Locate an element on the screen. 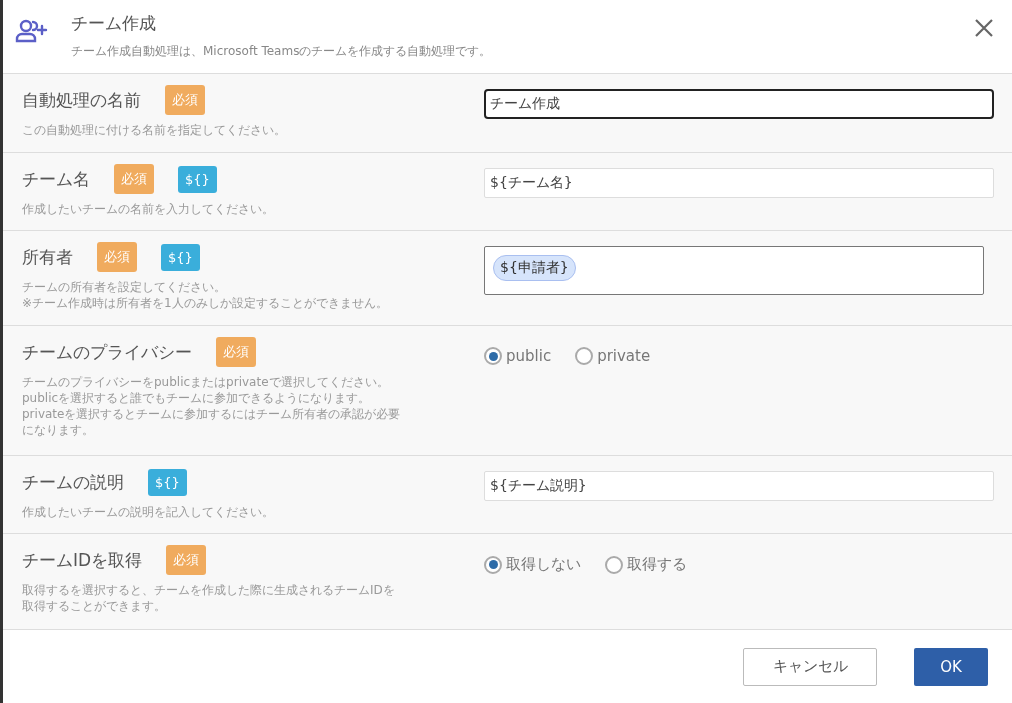 The width and height of the screenshot is (1012, 703). field-label: チームのプライバシー is located at coordinates (107, 352).